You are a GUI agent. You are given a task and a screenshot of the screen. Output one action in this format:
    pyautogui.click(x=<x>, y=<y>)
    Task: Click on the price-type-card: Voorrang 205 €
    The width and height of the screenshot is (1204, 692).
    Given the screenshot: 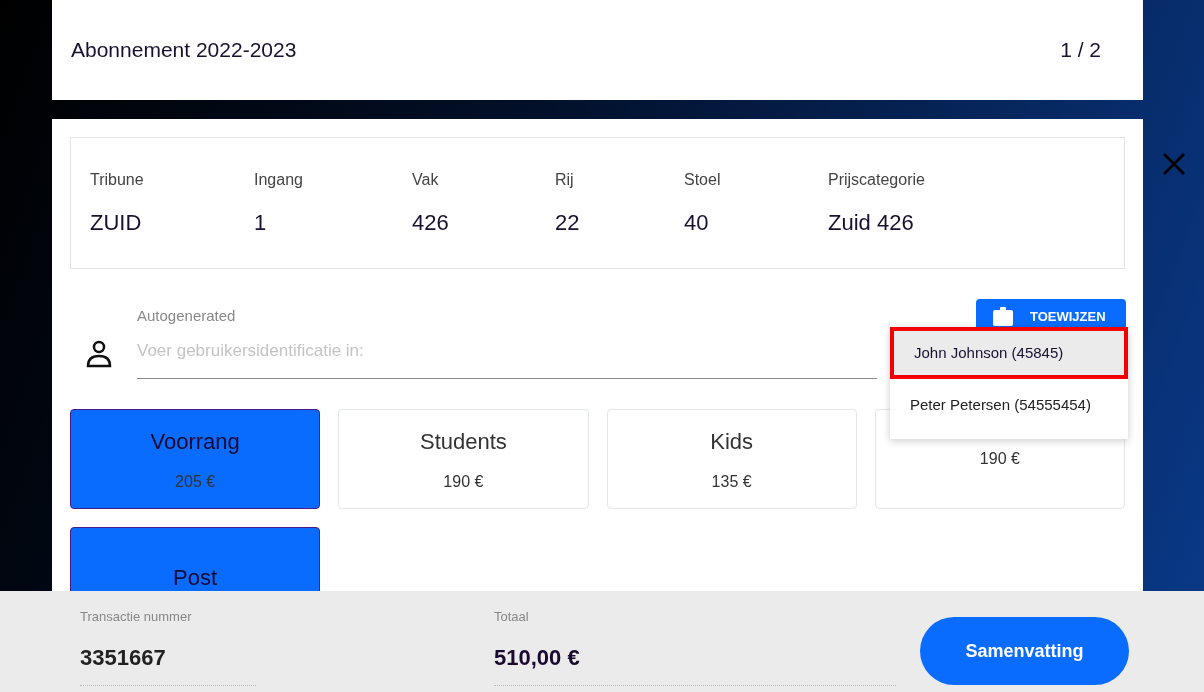 What is the action you would take?
    pyautogui.click(x=195, y=459)
    